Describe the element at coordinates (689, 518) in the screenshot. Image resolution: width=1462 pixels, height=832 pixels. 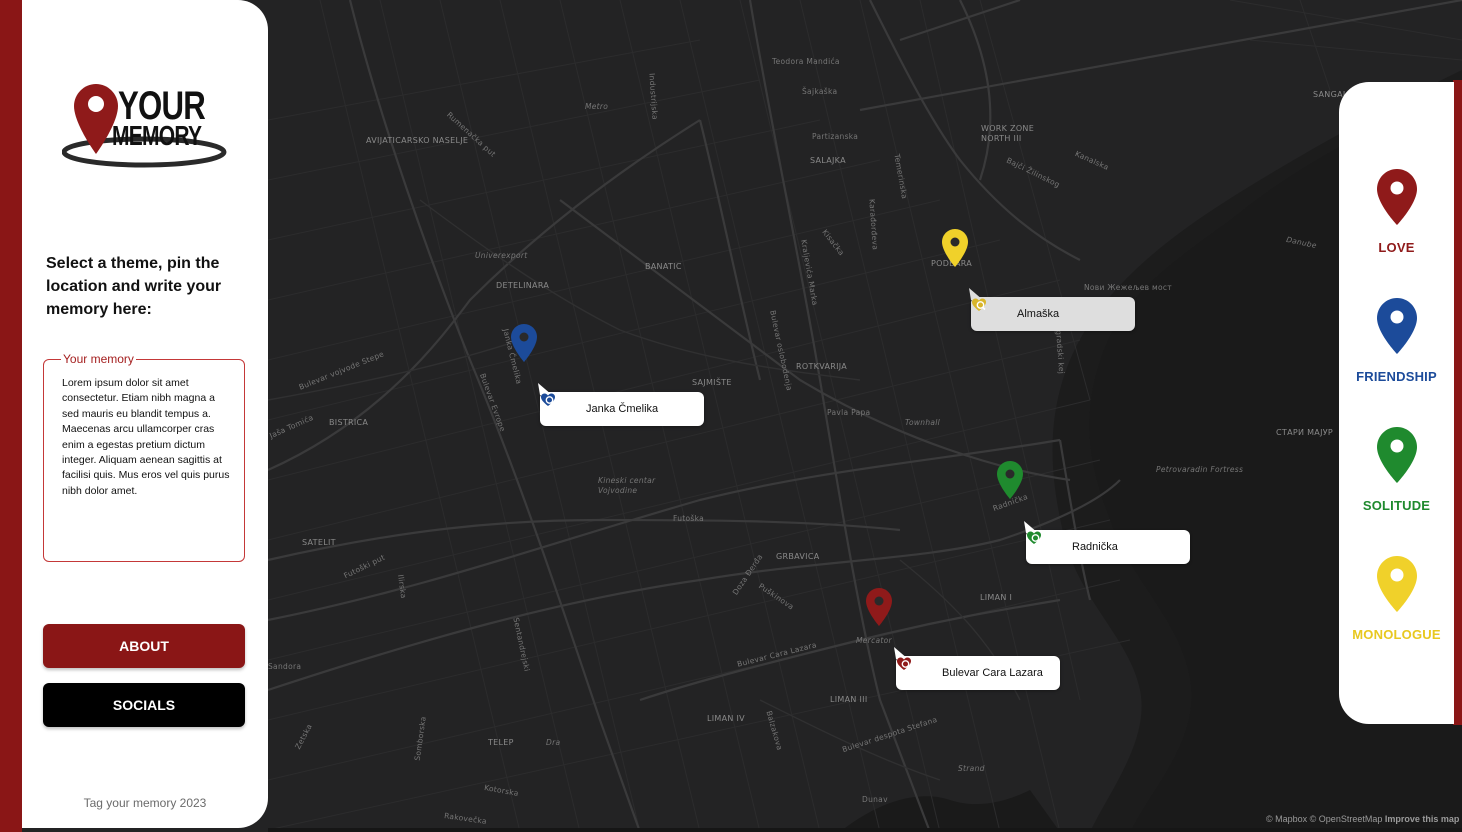
I see `street-label: Futoška` at that location.